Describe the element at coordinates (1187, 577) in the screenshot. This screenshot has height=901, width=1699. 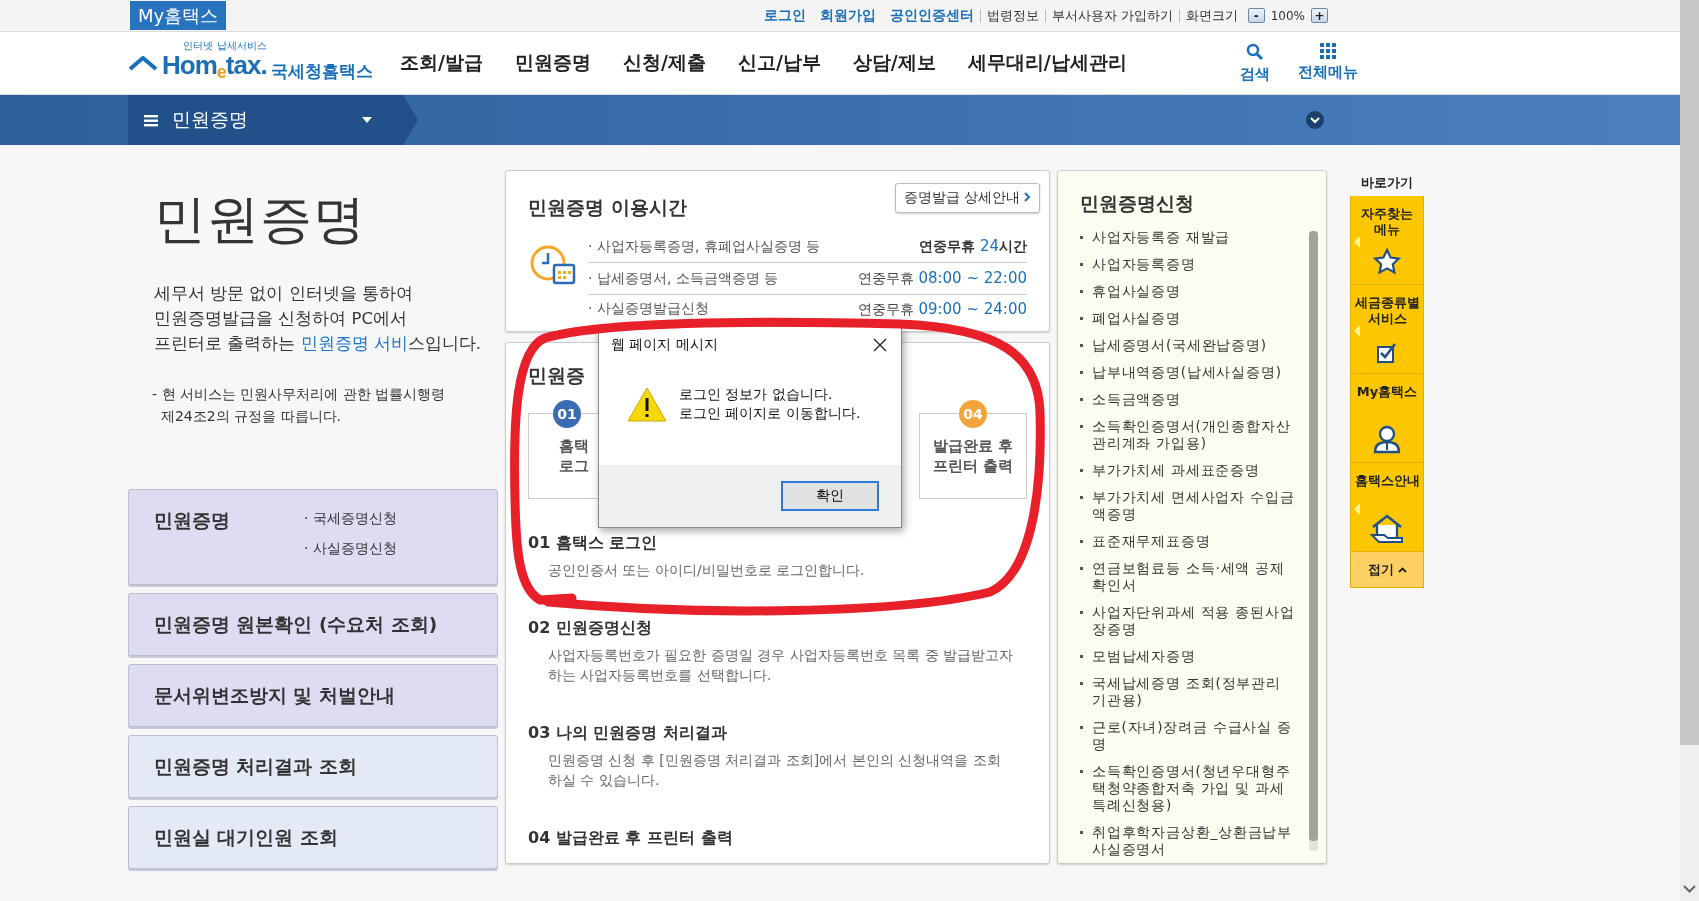
I see `request-item: 연금보험료등 소득·세액 공제확인서` at that location.